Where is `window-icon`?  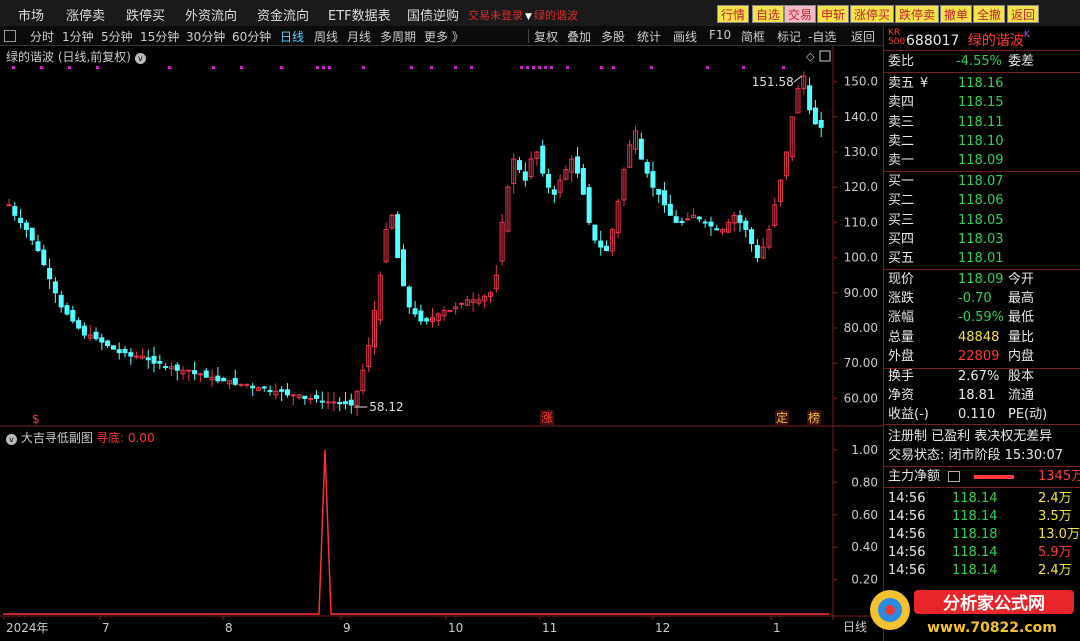 window-icon is located at coordinates (825, 56).